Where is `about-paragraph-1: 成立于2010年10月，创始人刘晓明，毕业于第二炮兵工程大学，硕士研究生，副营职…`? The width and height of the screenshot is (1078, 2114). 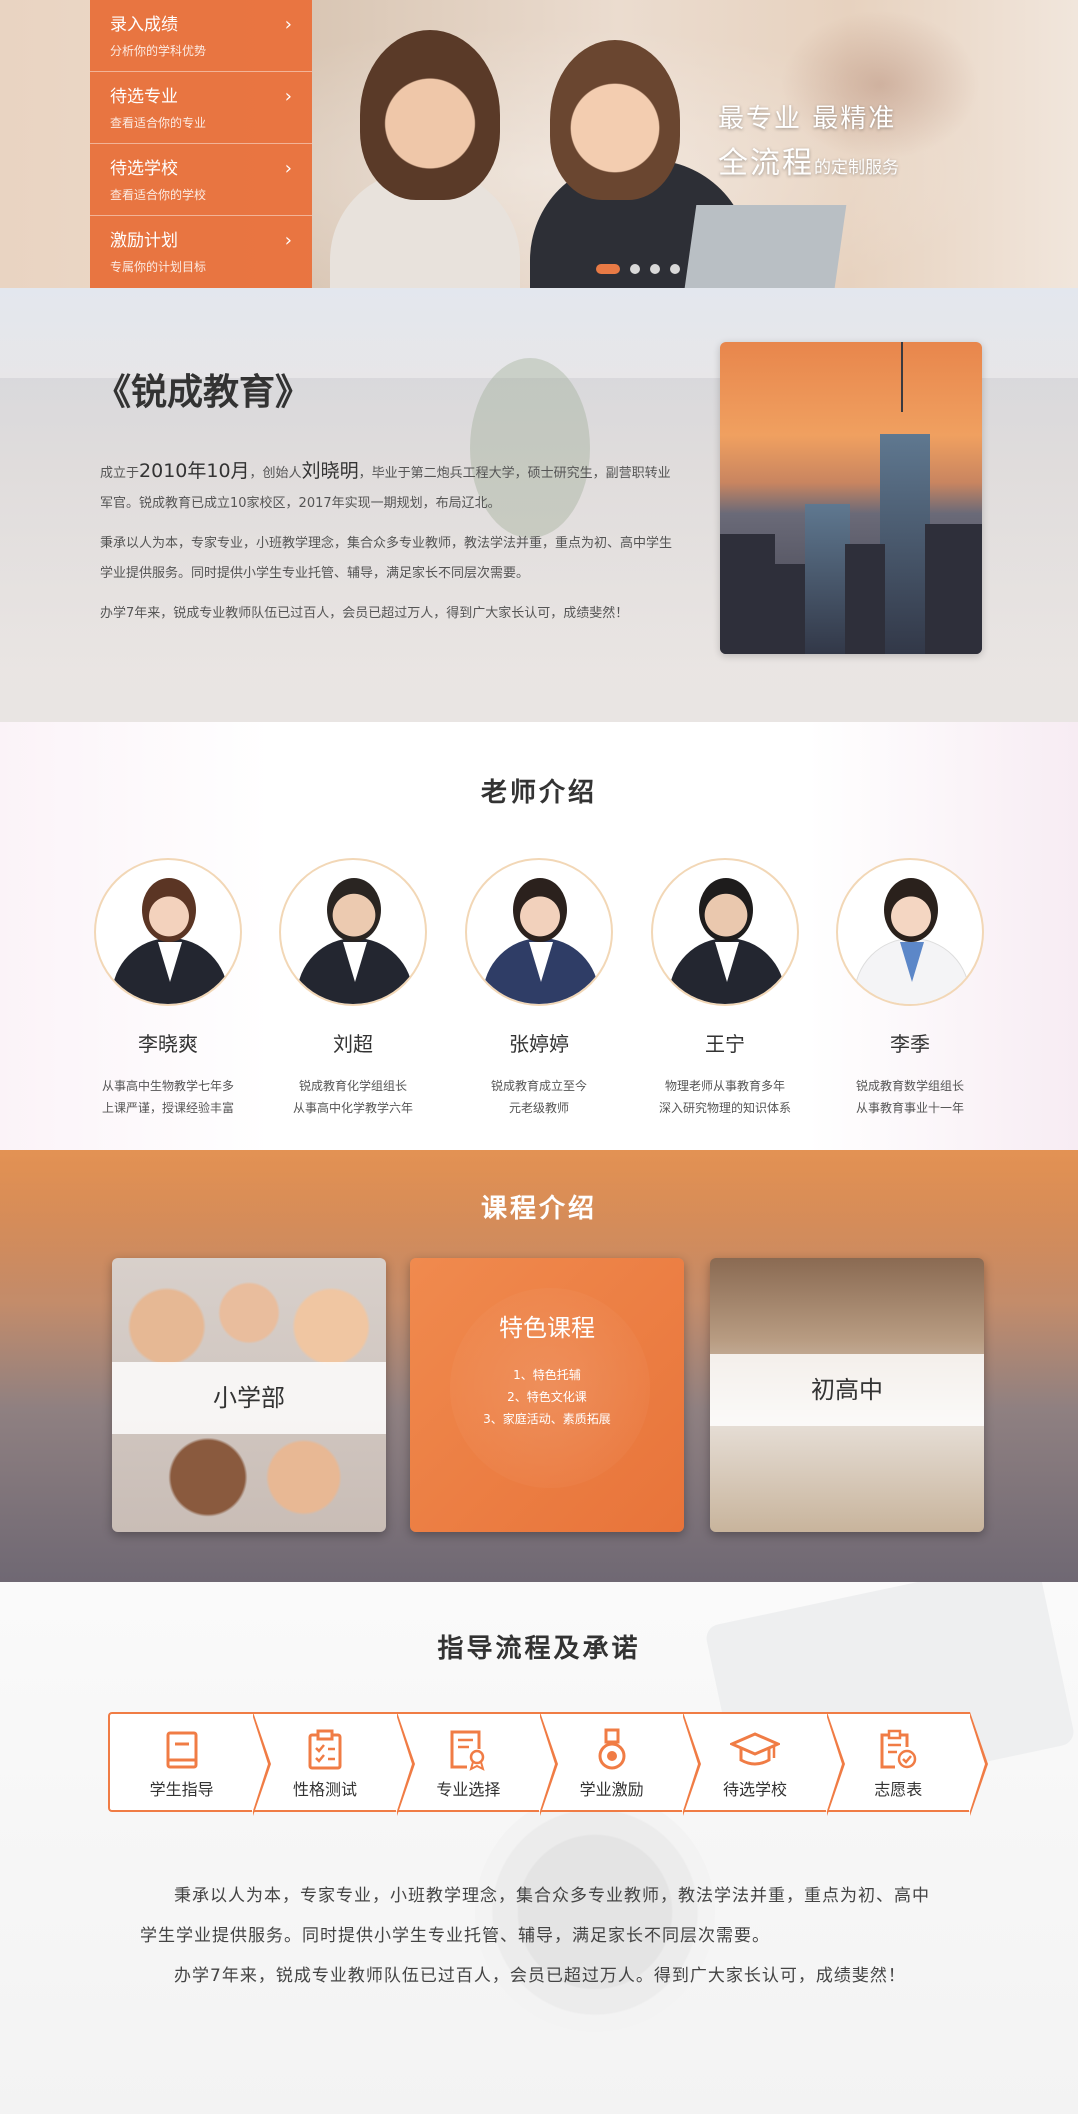
about-paragraph-1: 成立于2010年10月，创始人刘晓明，毕业于第二炮兵工程大学，硕士研究生，副营职… is located at coordinates (390, 487).